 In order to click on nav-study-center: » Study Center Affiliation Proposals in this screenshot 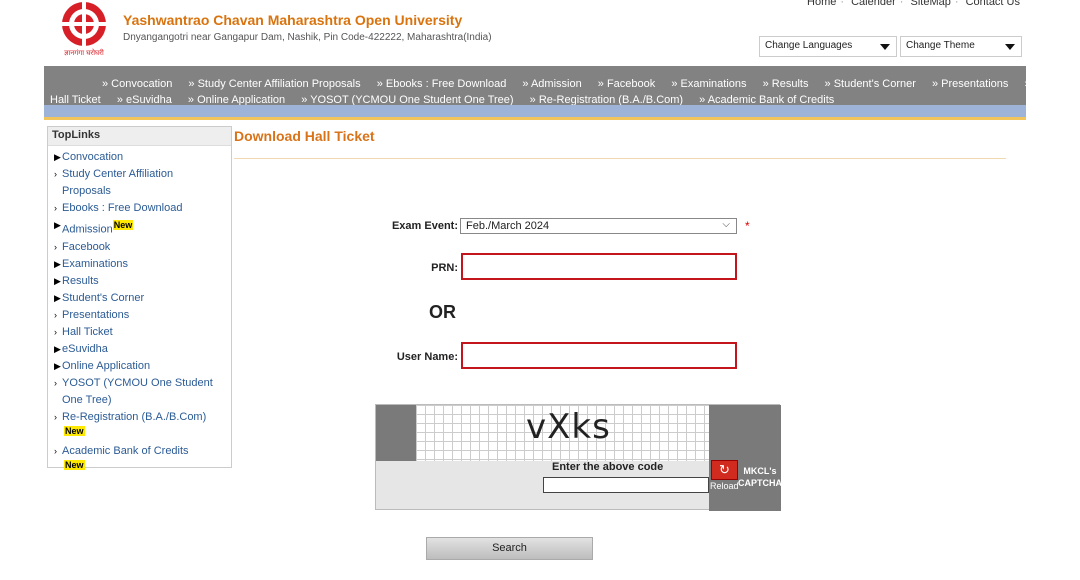, I will do `click(274, 84)`.